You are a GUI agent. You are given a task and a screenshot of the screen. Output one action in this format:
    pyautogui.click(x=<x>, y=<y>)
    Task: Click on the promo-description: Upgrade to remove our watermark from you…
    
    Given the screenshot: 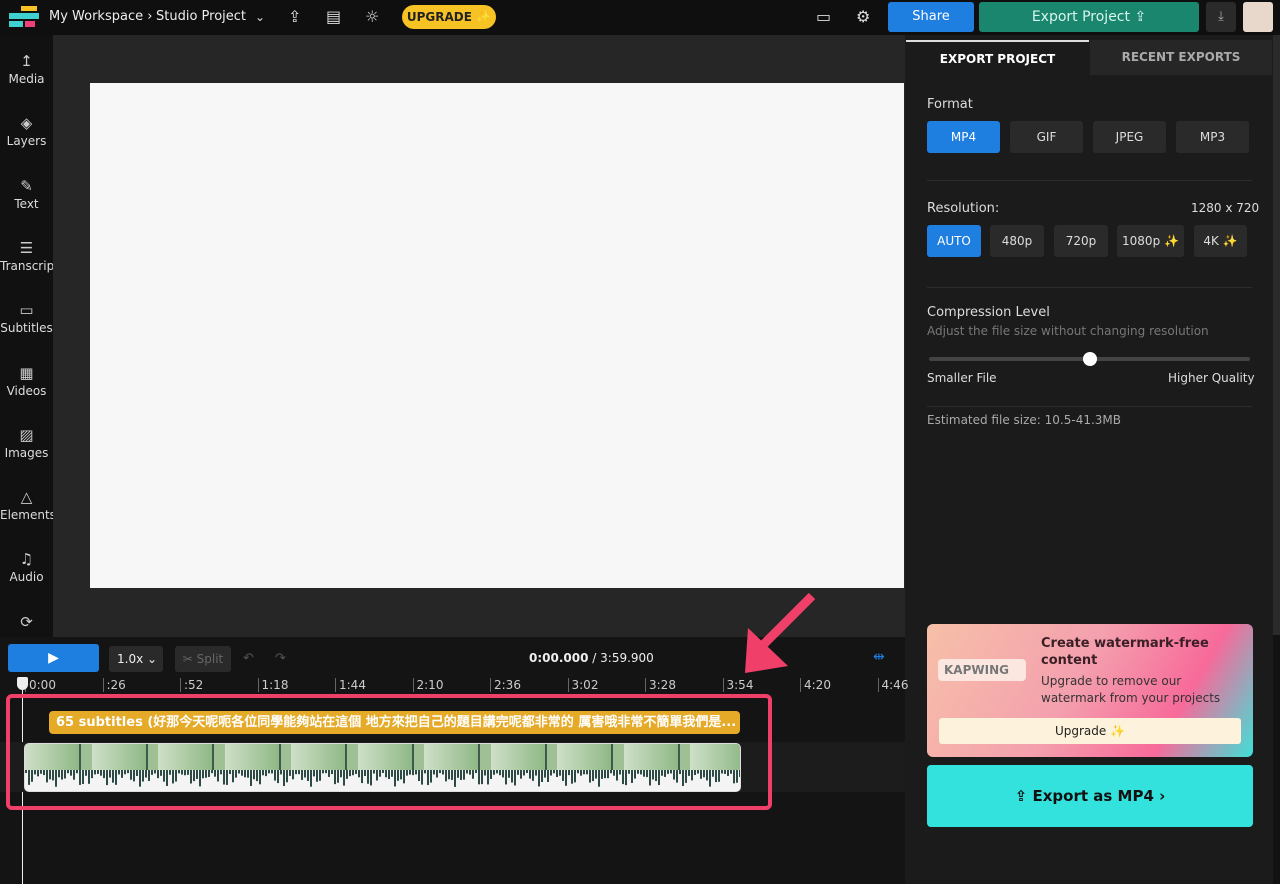 What is the action you would take?
    pyautogui.click(x=1131, y=689)
    